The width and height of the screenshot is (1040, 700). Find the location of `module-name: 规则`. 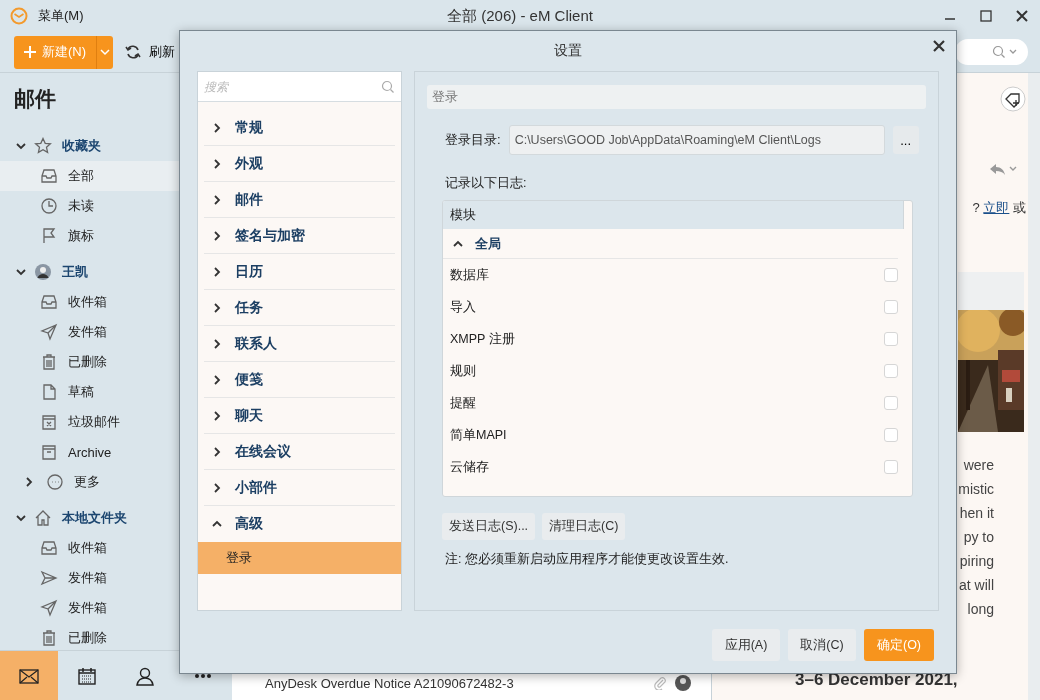

module-name: 规则 is located at coordinates (463, 371).